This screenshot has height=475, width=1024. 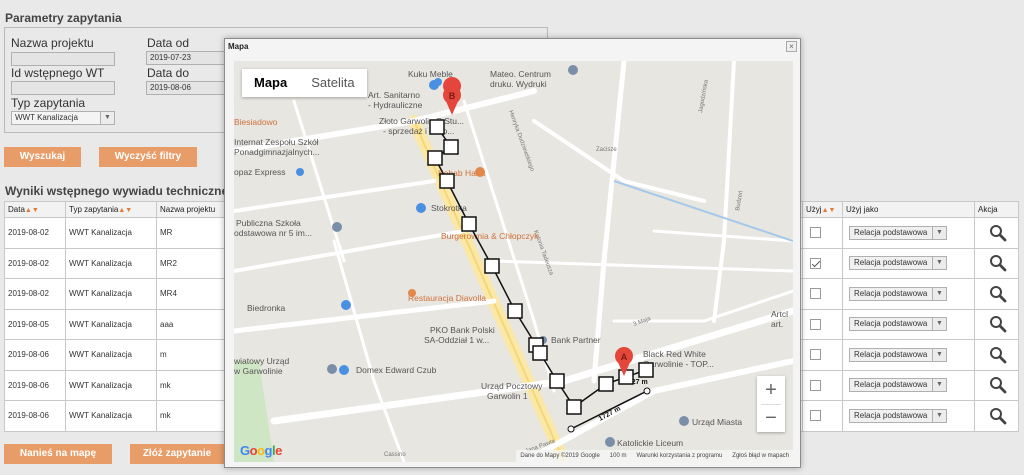 What do you see at coordinates (679, 456) in the screenshot?
I see `terms-link: Warunki korzystania z programu` at bounding box center [679, 456].